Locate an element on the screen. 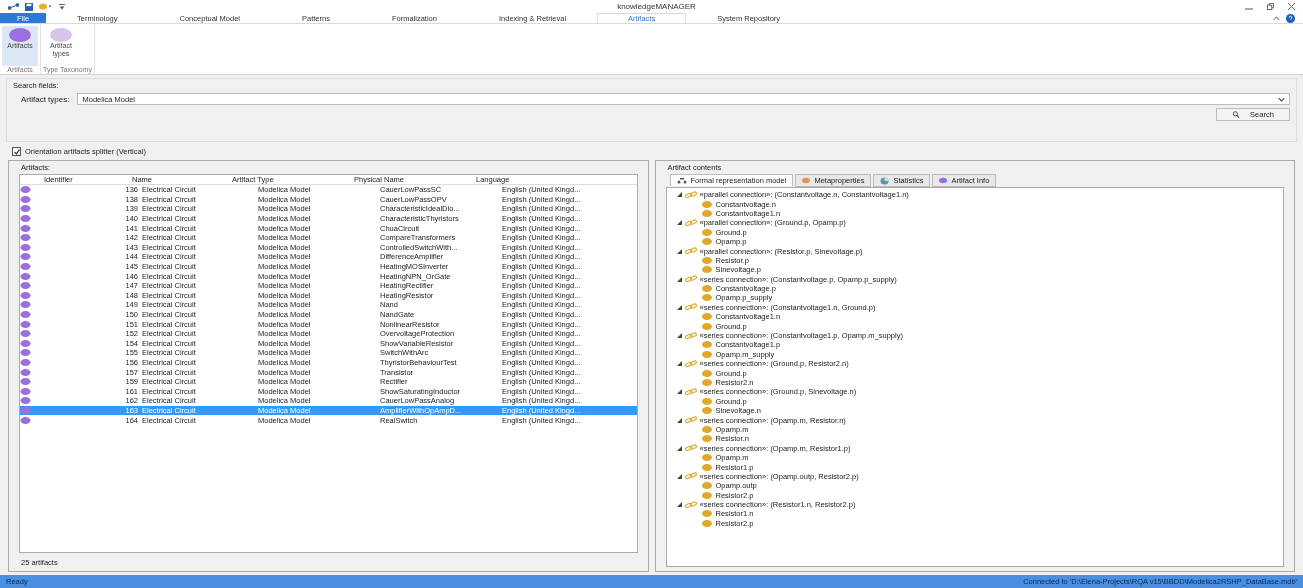 Image resolution: width=1303 pixels, height=588 pixels. restore-icon is located at coordinates (1270, 6).